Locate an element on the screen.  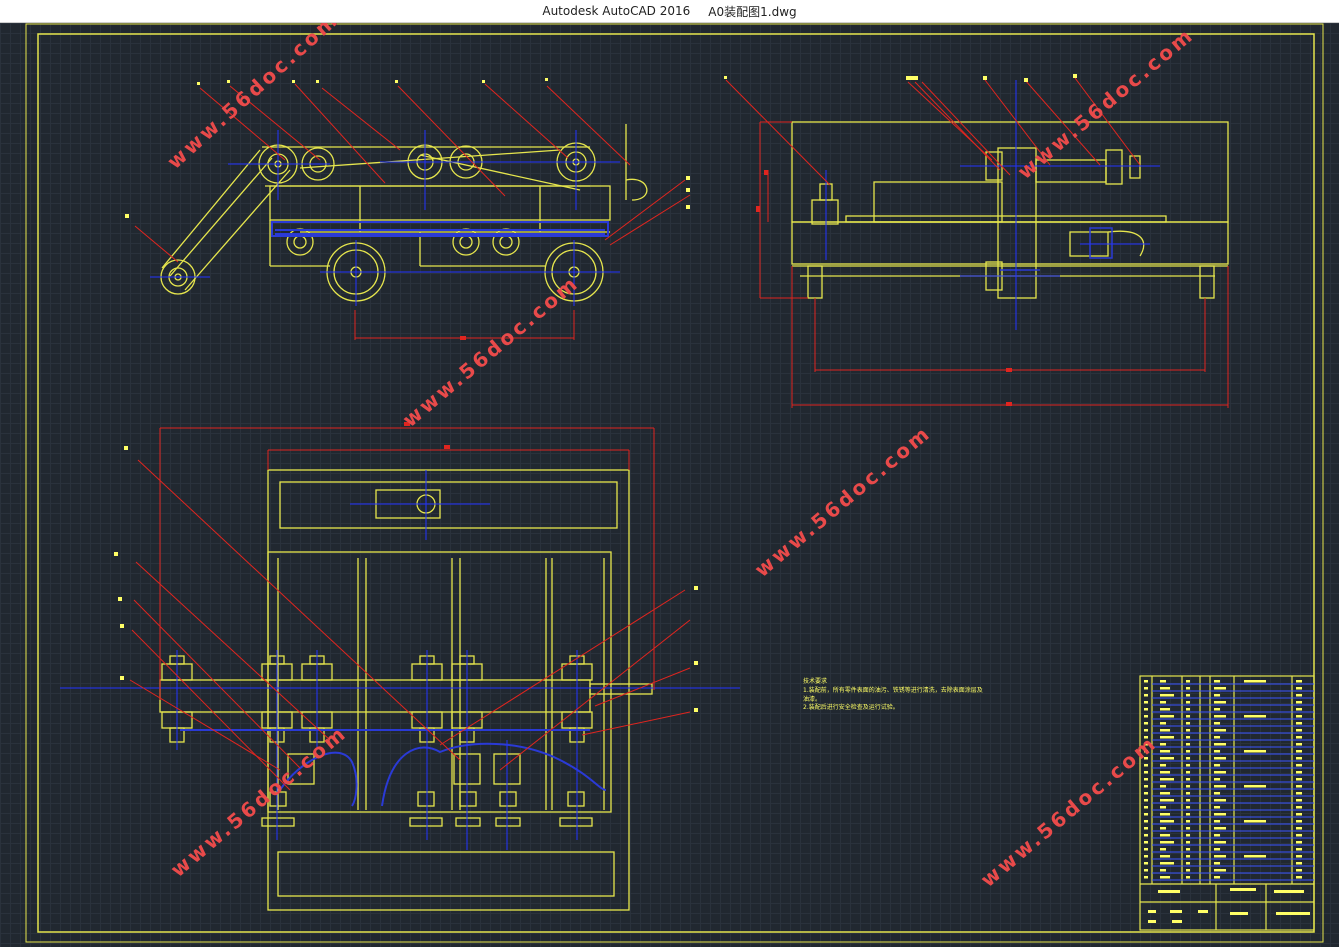
side-view-centerlines is located at coordinates (992, 205).